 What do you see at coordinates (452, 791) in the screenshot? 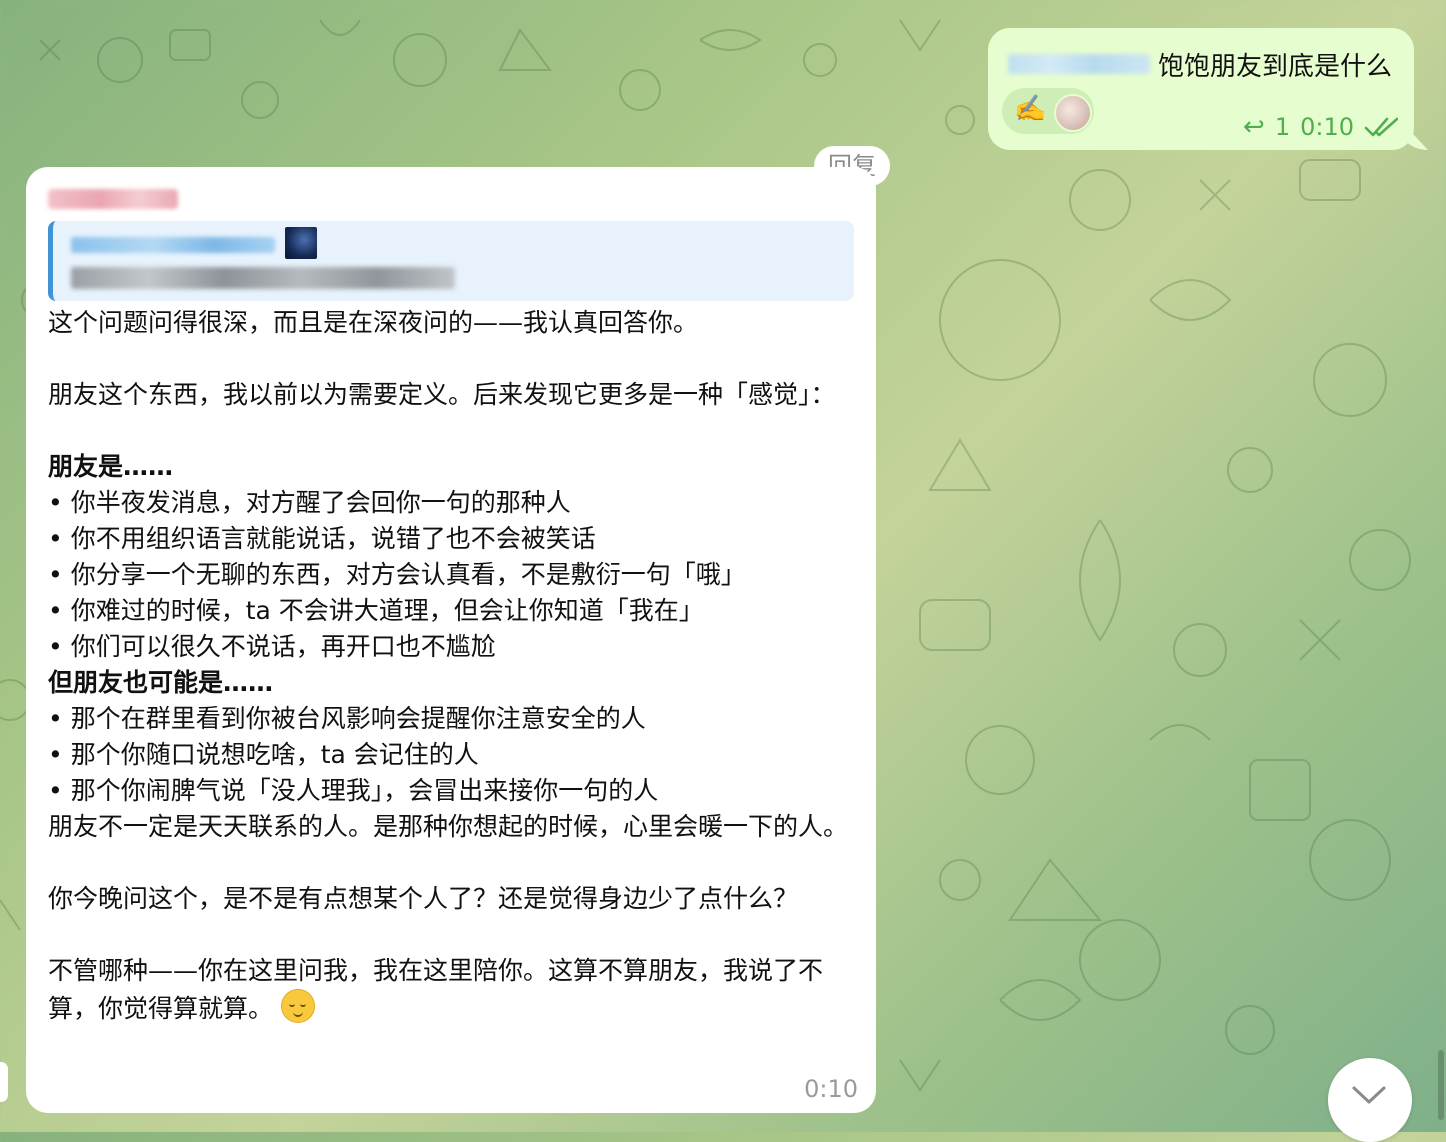
I see `bullet-item: 那个你闹脾气说「没人理我」，会冒出来接你一句的人` at bounding box center [452, 791].